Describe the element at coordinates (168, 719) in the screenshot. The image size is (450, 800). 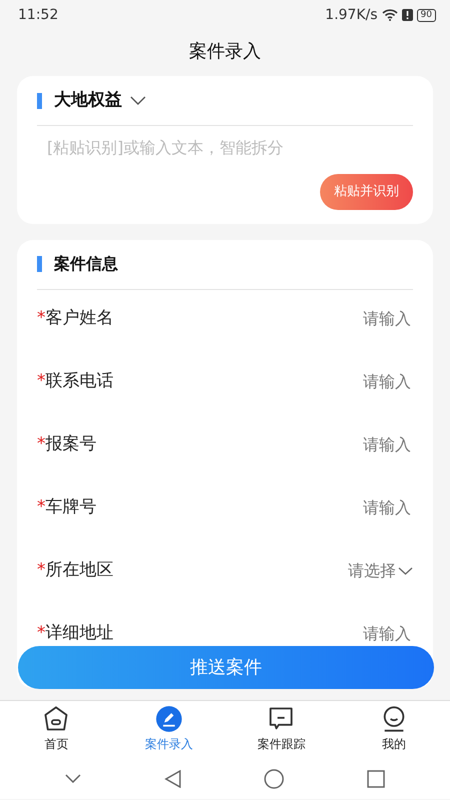
I see `pencil-icon` at that location.